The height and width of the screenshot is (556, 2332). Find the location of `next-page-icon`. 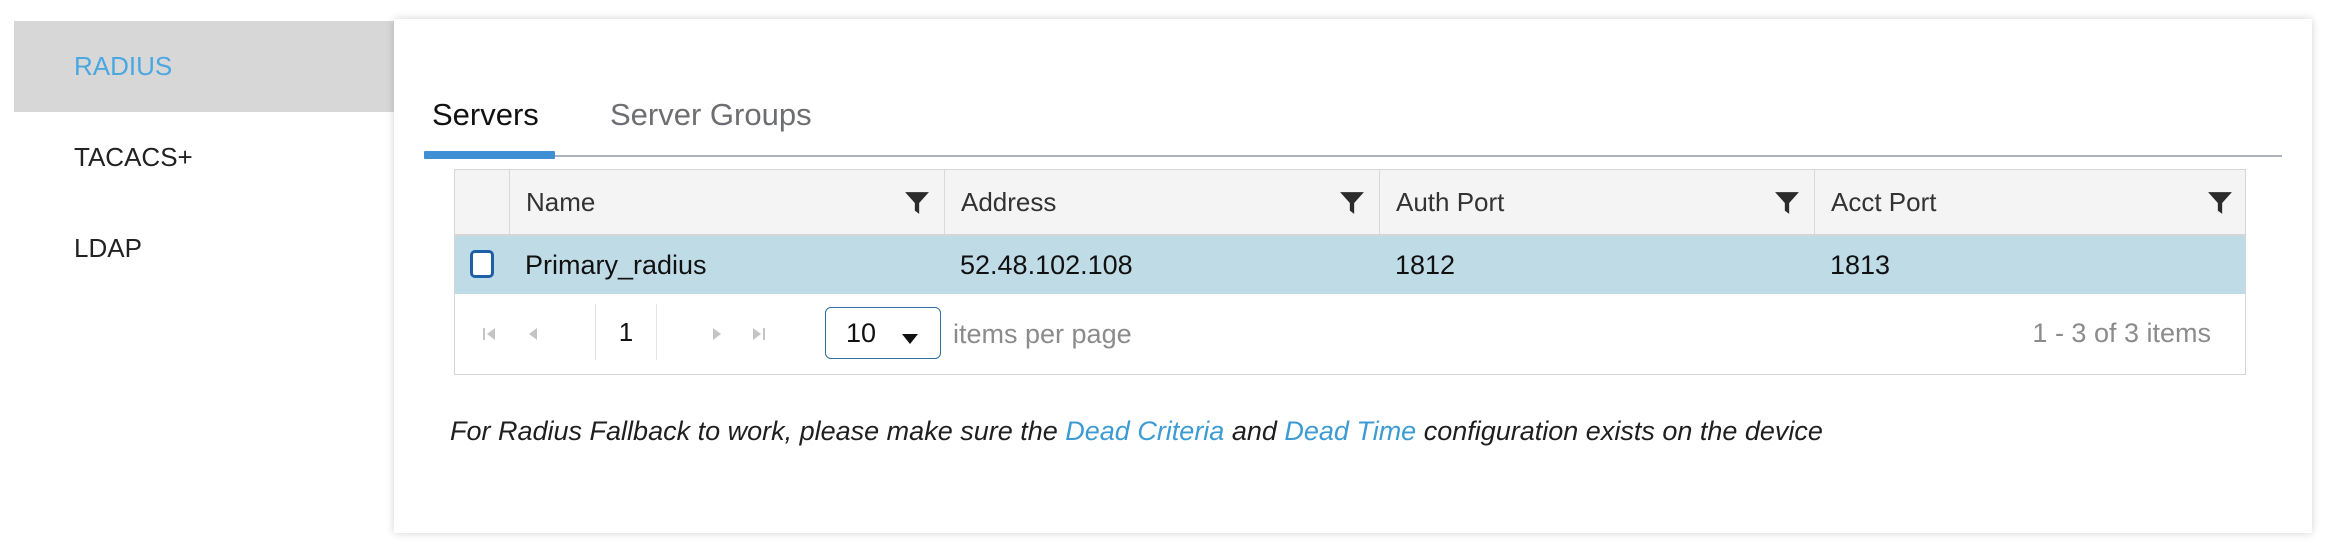

next-page-icon is located at coordinates (717, 334).